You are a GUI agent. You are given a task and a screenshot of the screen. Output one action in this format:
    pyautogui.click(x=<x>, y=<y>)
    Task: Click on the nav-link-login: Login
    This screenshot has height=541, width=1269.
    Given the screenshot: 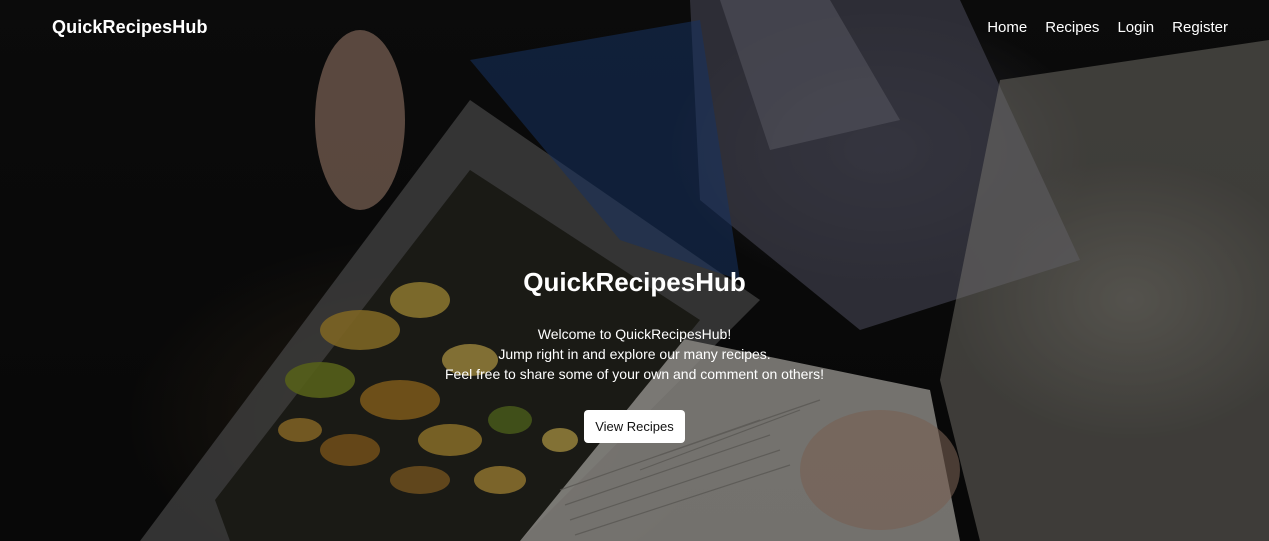 What is the action you would take?
    pyautogui.click(x=1135, y=27)
    